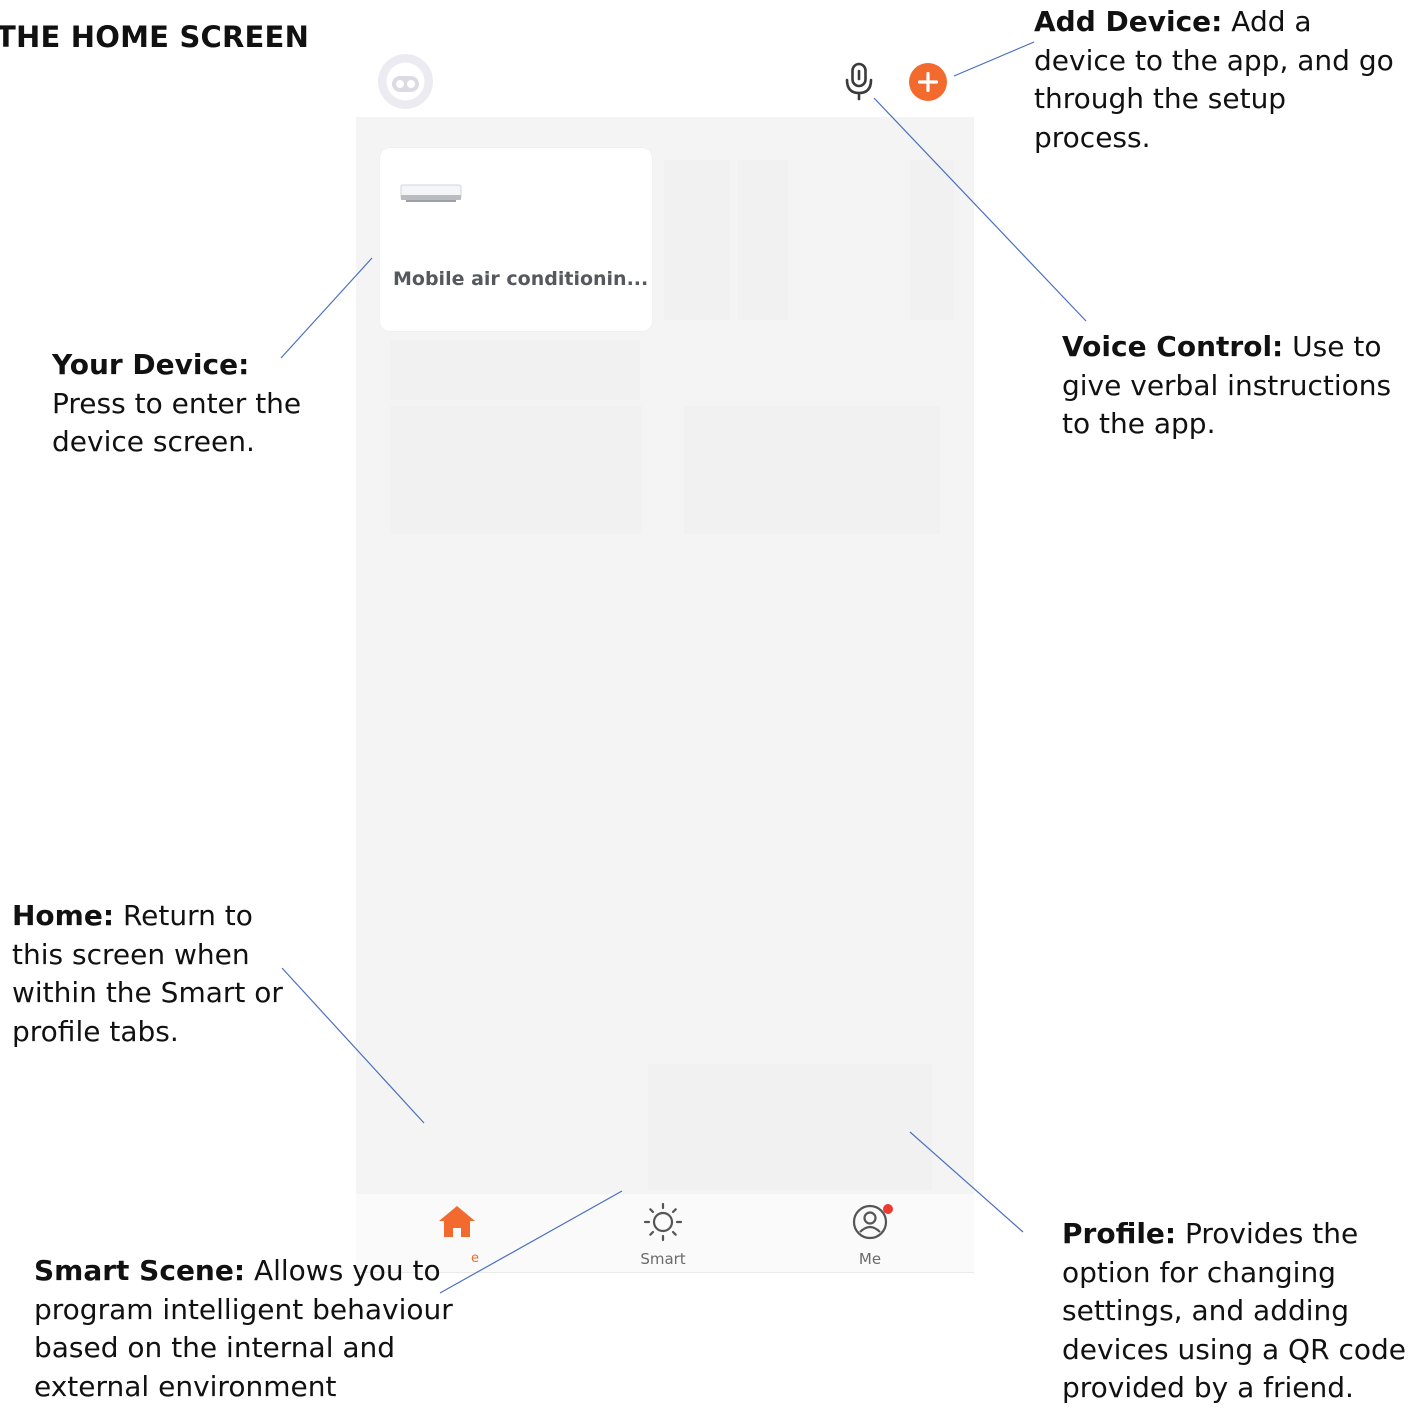 The image size is (1426, 1408). I want to click on annotation-text: external environment, so click(185, 1386).